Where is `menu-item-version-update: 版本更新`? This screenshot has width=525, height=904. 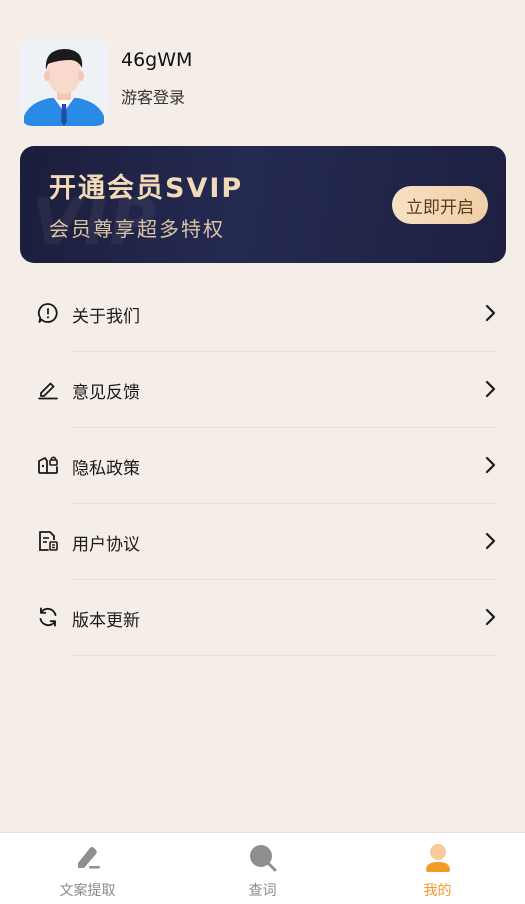 menu-item-version-update: 版本更新 is located at coordinates (262, 618).